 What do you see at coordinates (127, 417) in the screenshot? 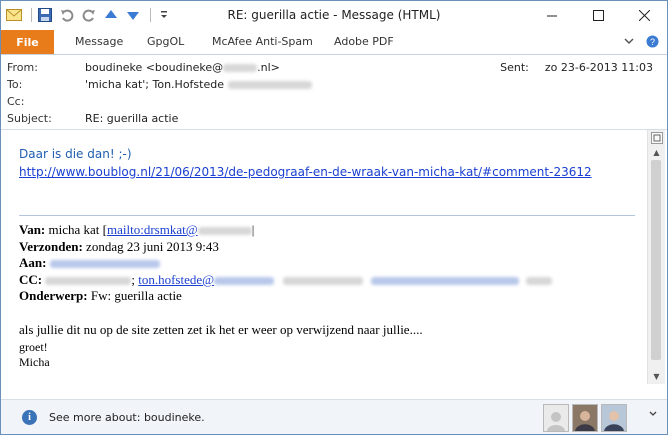
I see `see-more-text: See more about: boudineke.` at bounding box center [127, 417].